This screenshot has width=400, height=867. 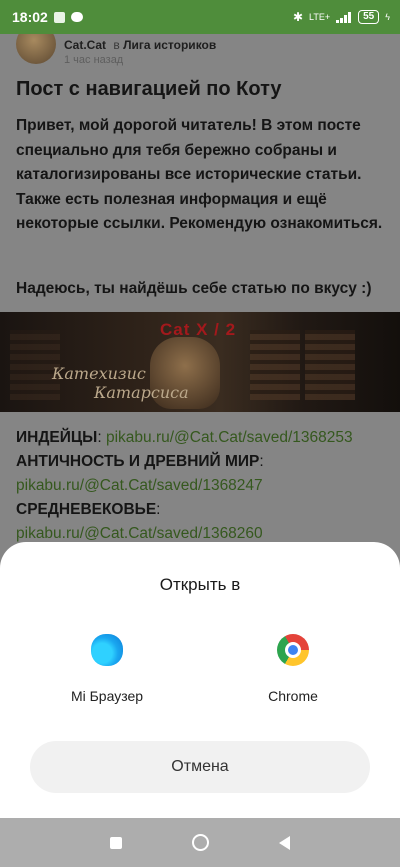 I want to click on link-url: pikabu.ru/@Cat.Cat/saved/1368253, so click(x=229, y=437).